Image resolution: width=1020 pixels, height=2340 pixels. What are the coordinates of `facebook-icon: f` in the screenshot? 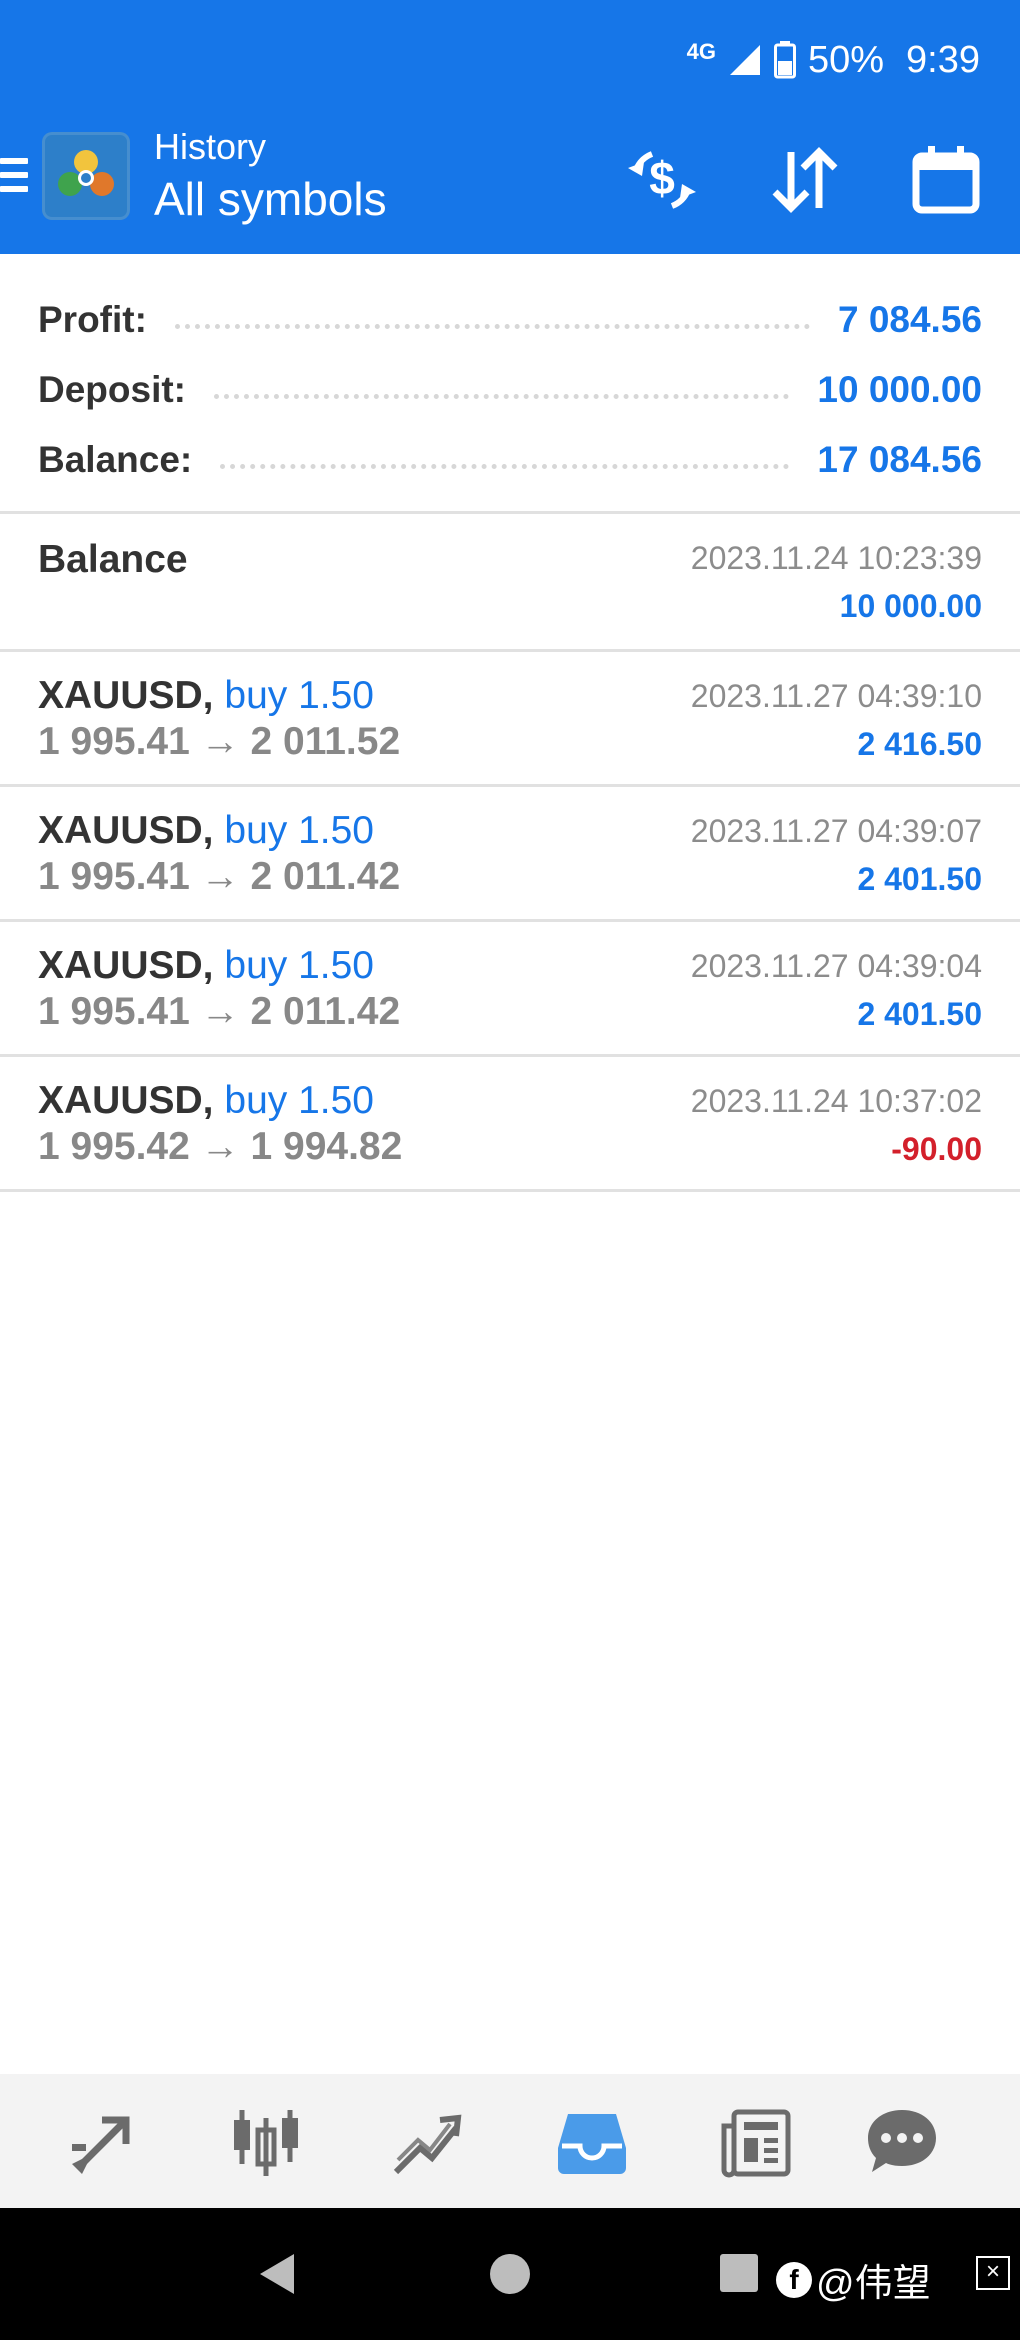 It's located at (794, 2279).